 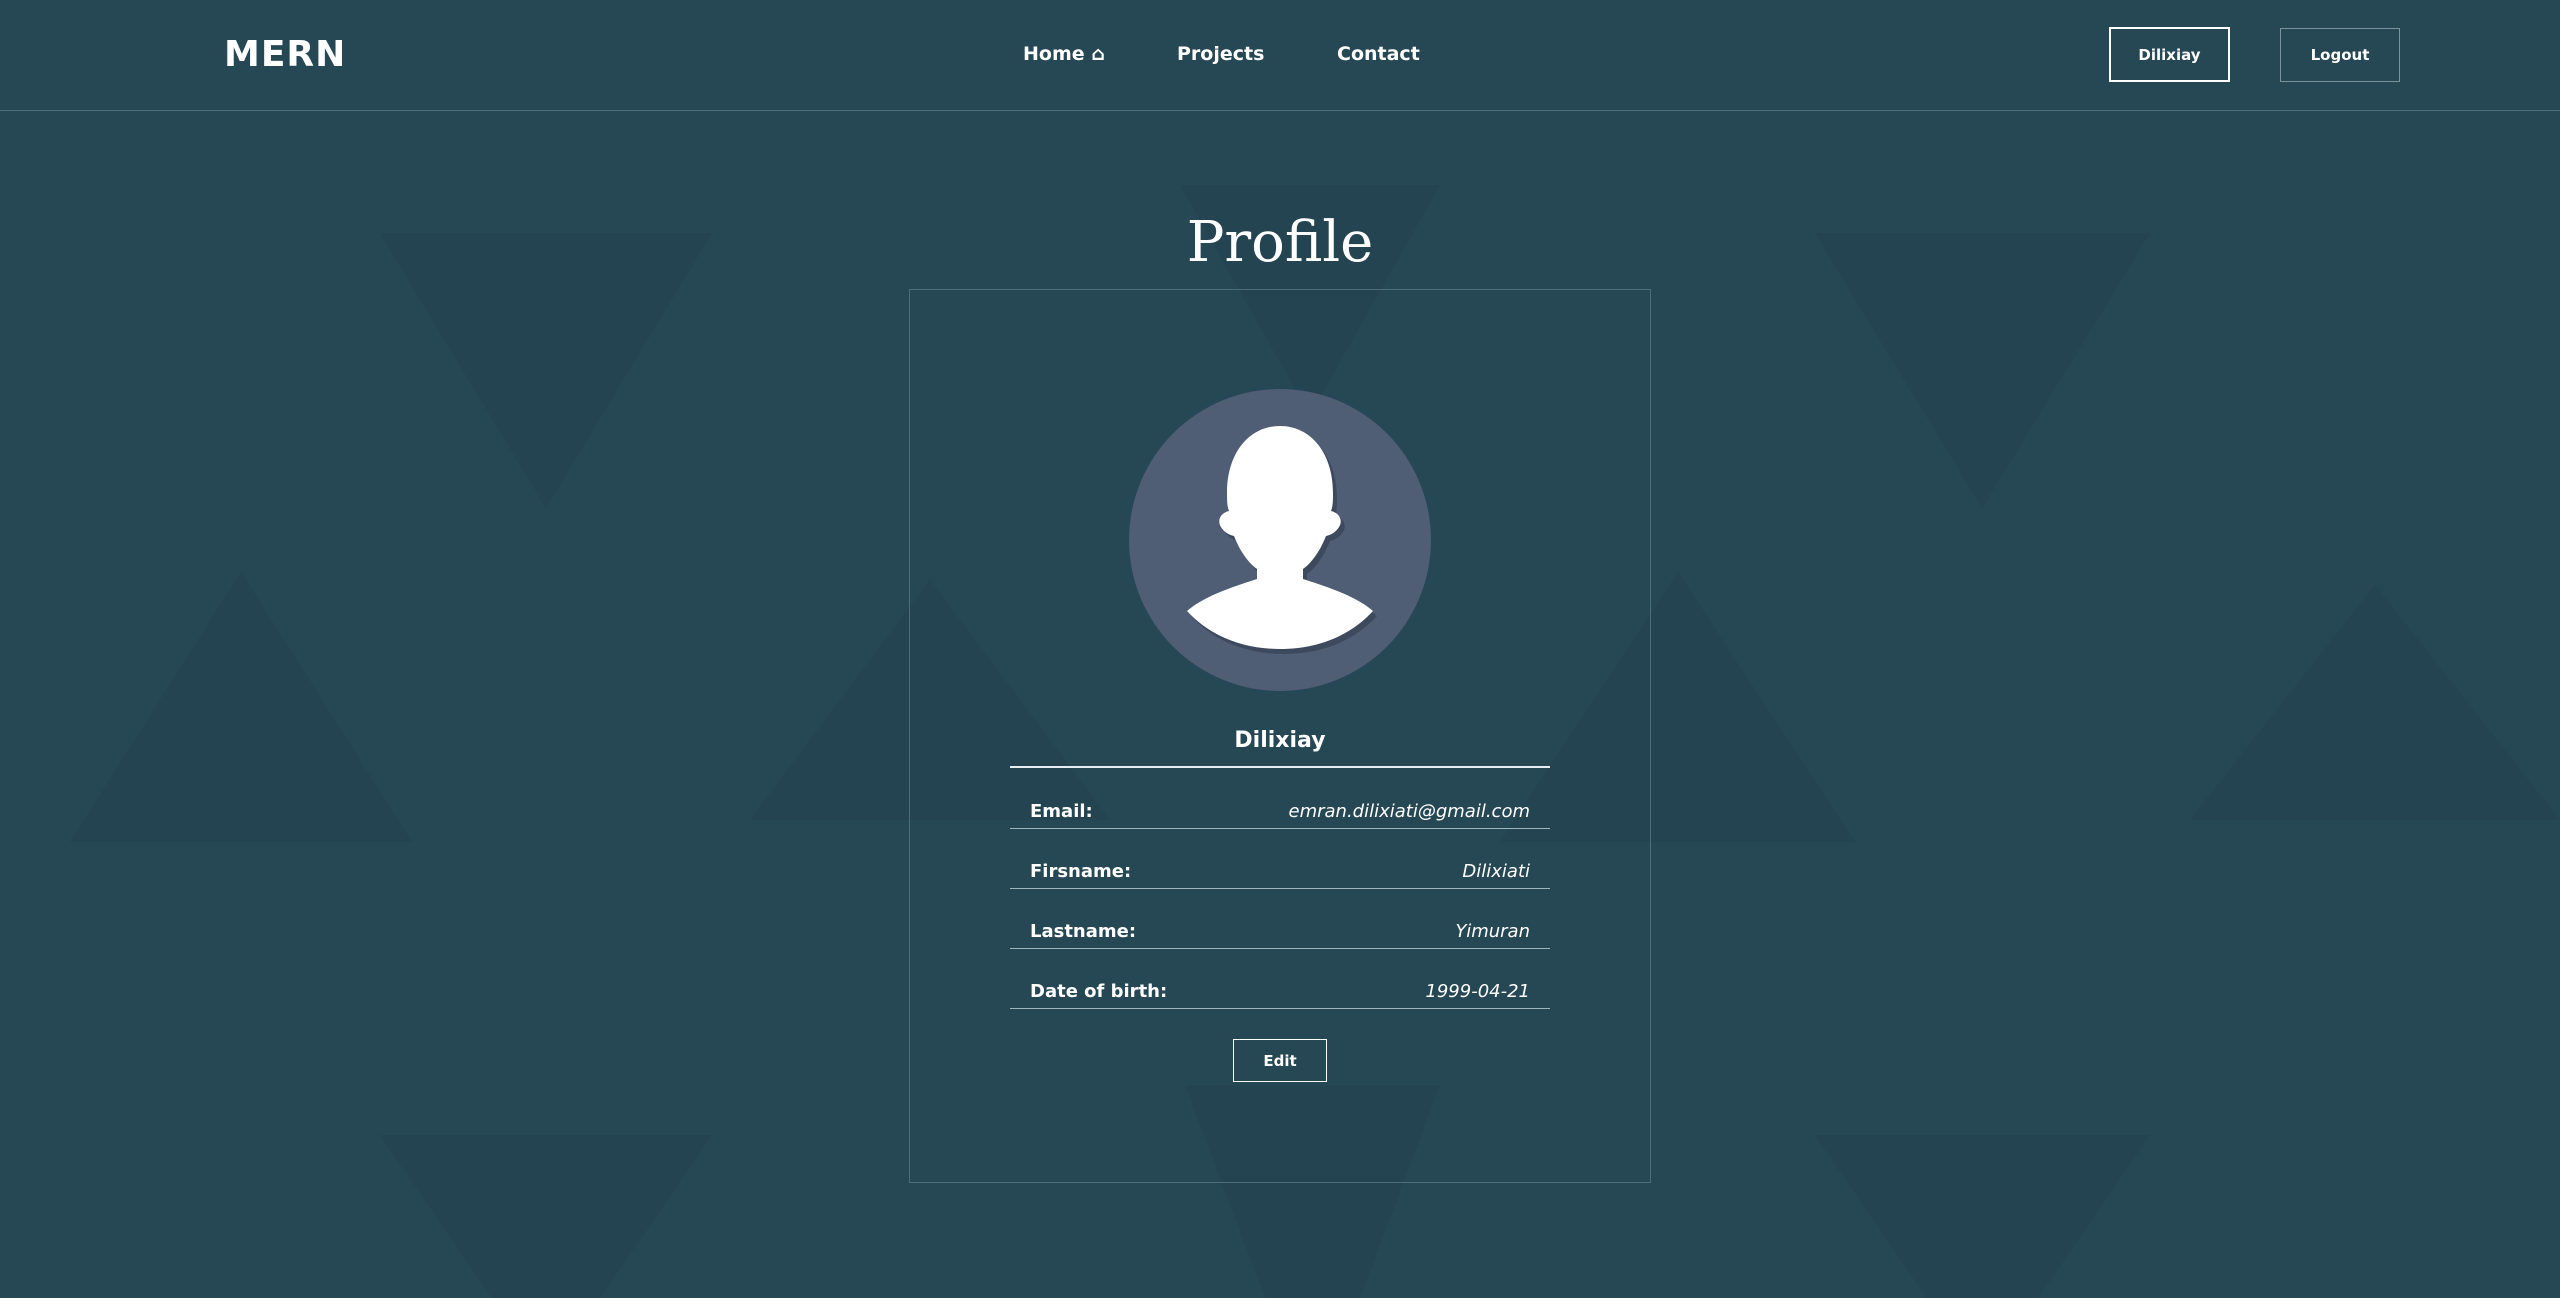 What do you see at coordinates (1280, 868) in the screenshot?
I see `profile-field-firstname: Firsname: Dilixiati` at bounding box center [1280, 868].